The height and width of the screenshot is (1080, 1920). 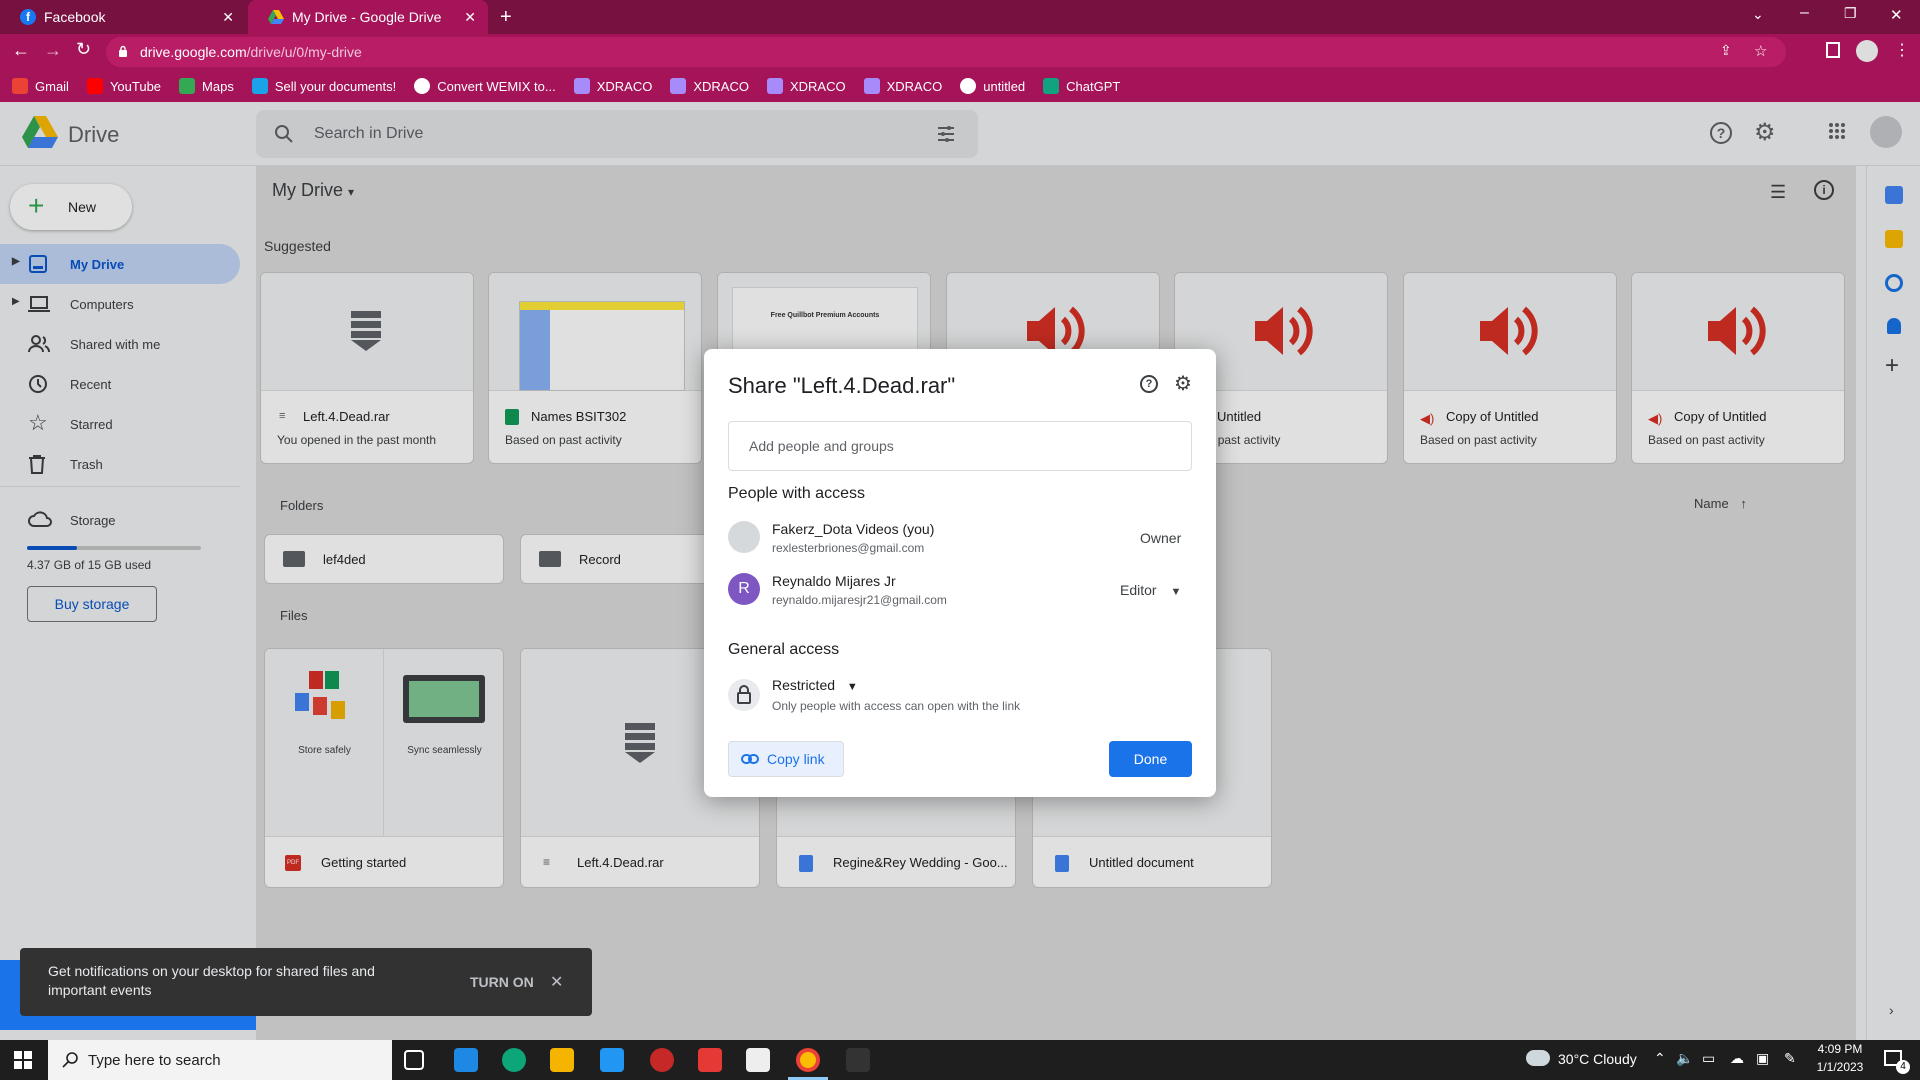 I want to click on new-tab-icon: +, so click(x=506, y=17).